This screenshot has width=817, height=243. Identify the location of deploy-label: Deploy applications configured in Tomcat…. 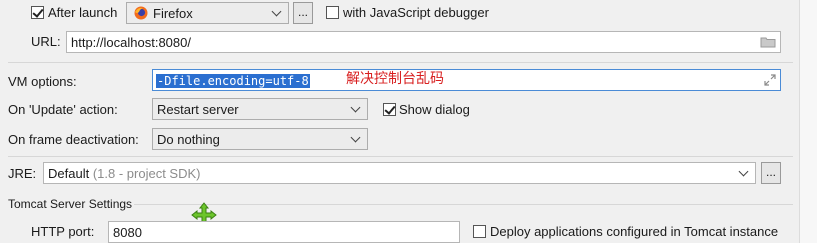
(634, 231).